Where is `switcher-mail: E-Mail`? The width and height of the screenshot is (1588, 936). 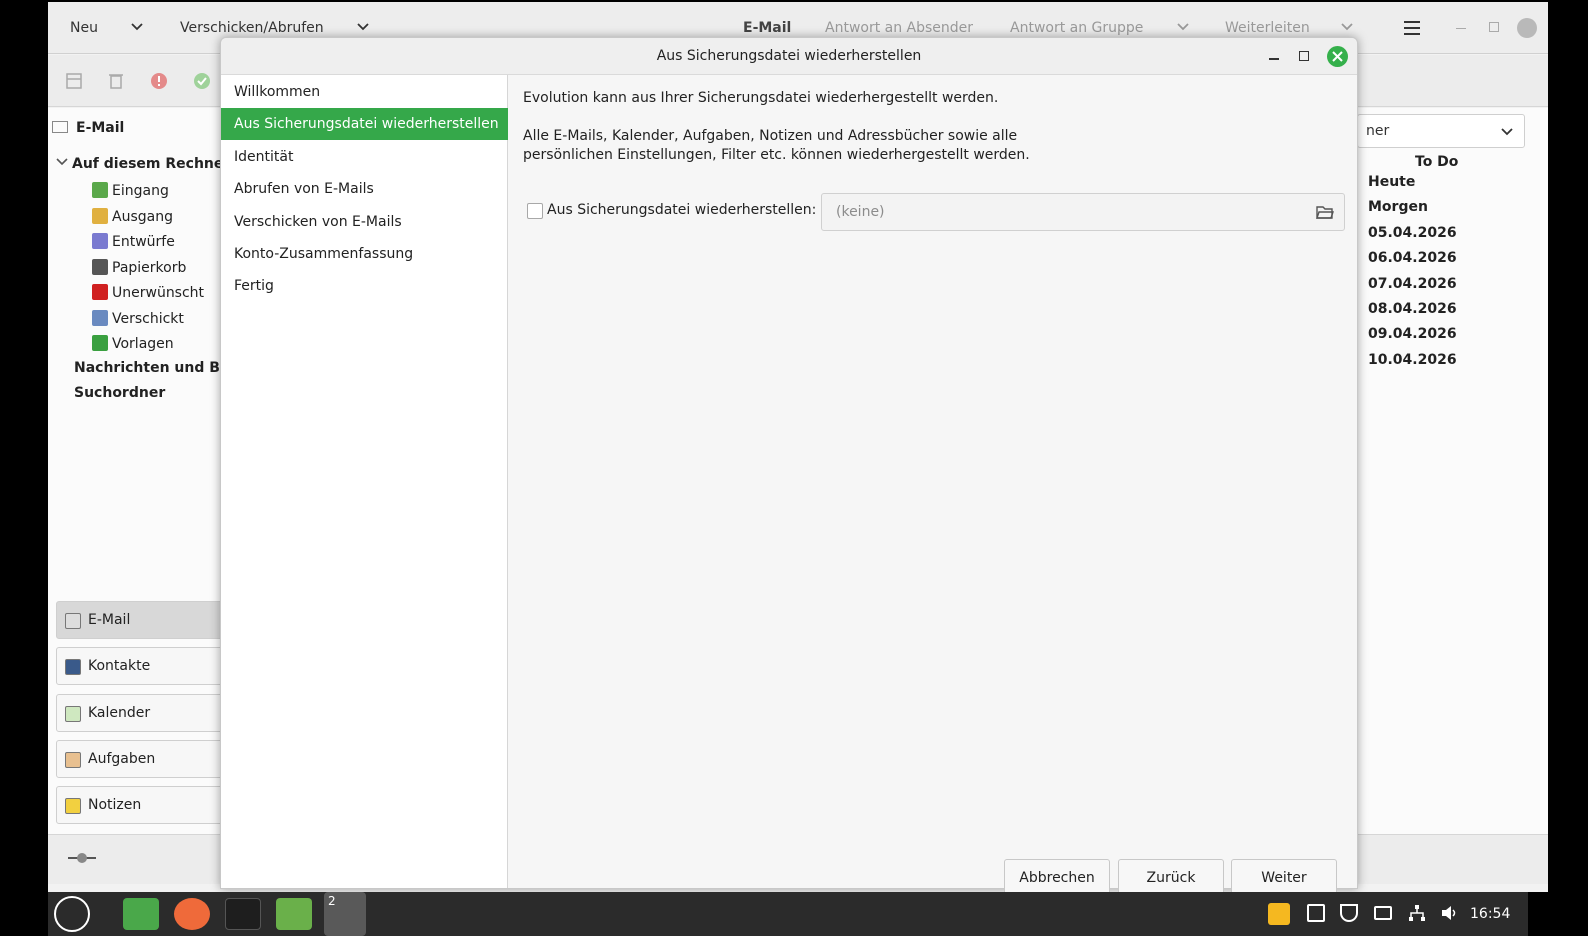
switcher-mail: E-Mail is located at coordinates (139, 620).